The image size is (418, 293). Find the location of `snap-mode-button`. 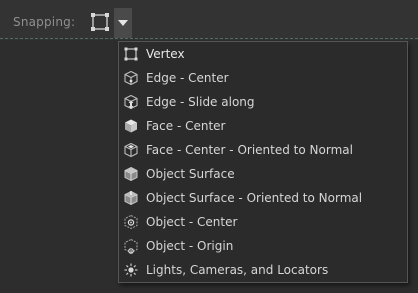

snap-mode-button is located at coordinates (100, 22).